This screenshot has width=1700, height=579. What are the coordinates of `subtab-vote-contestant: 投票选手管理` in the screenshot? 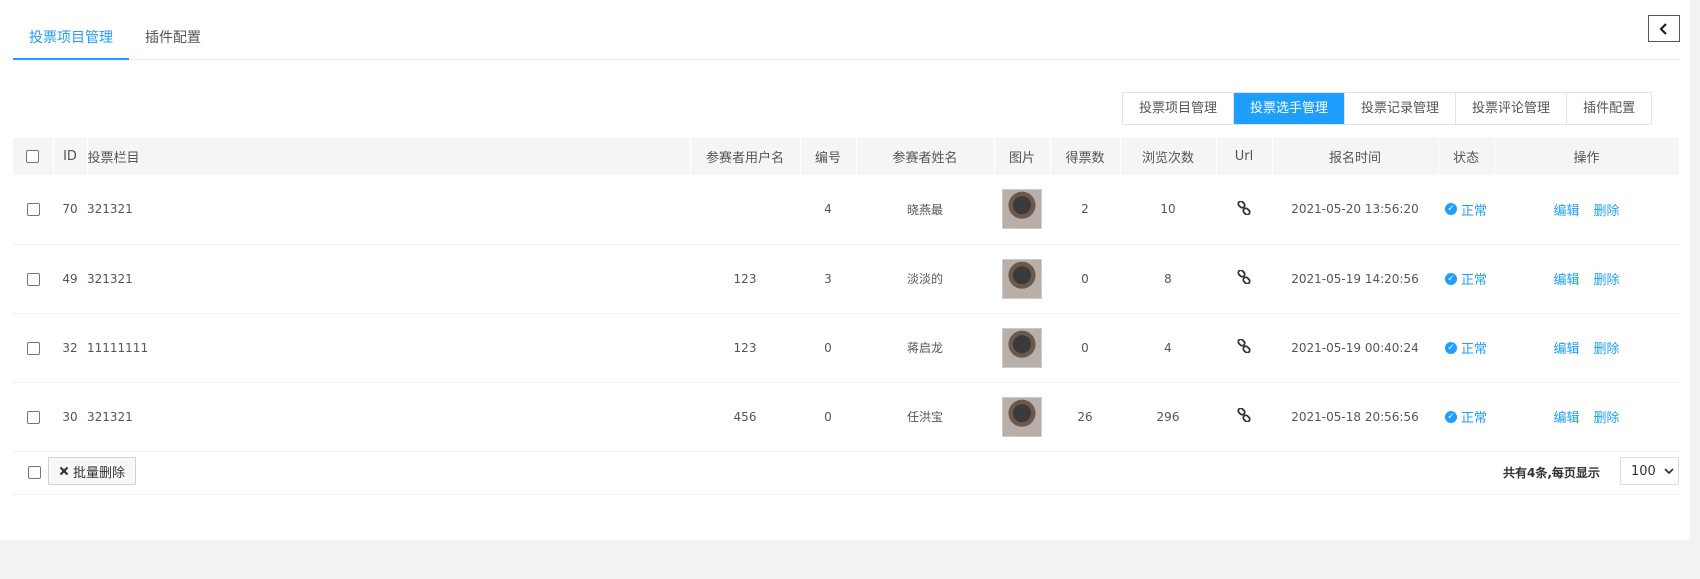 It's located at (1289, 108).